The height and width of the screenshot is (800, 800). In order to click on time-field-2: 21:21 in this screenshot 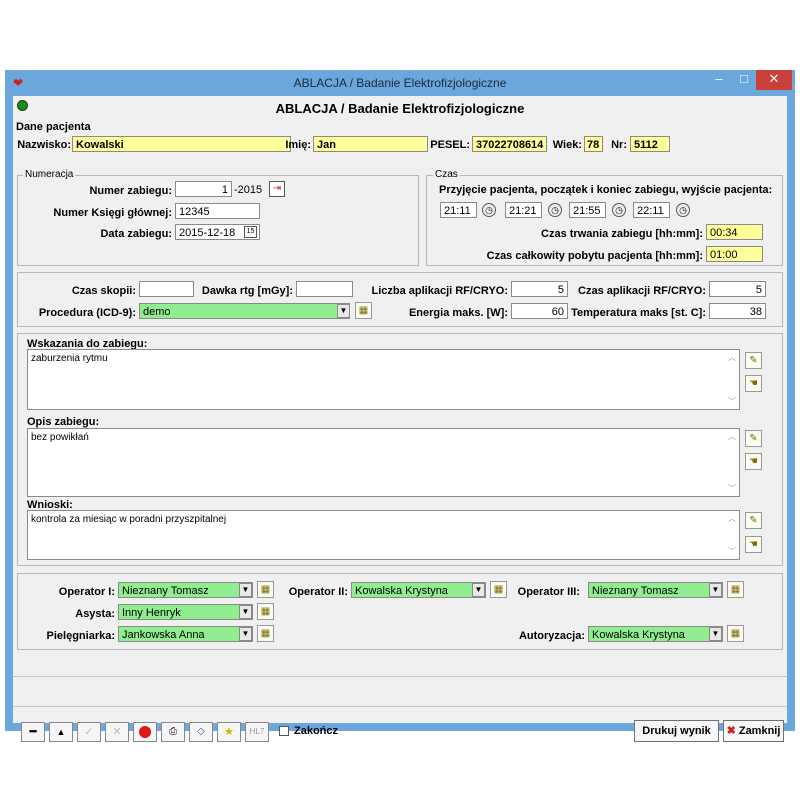, I will do `click(523, 210)`.